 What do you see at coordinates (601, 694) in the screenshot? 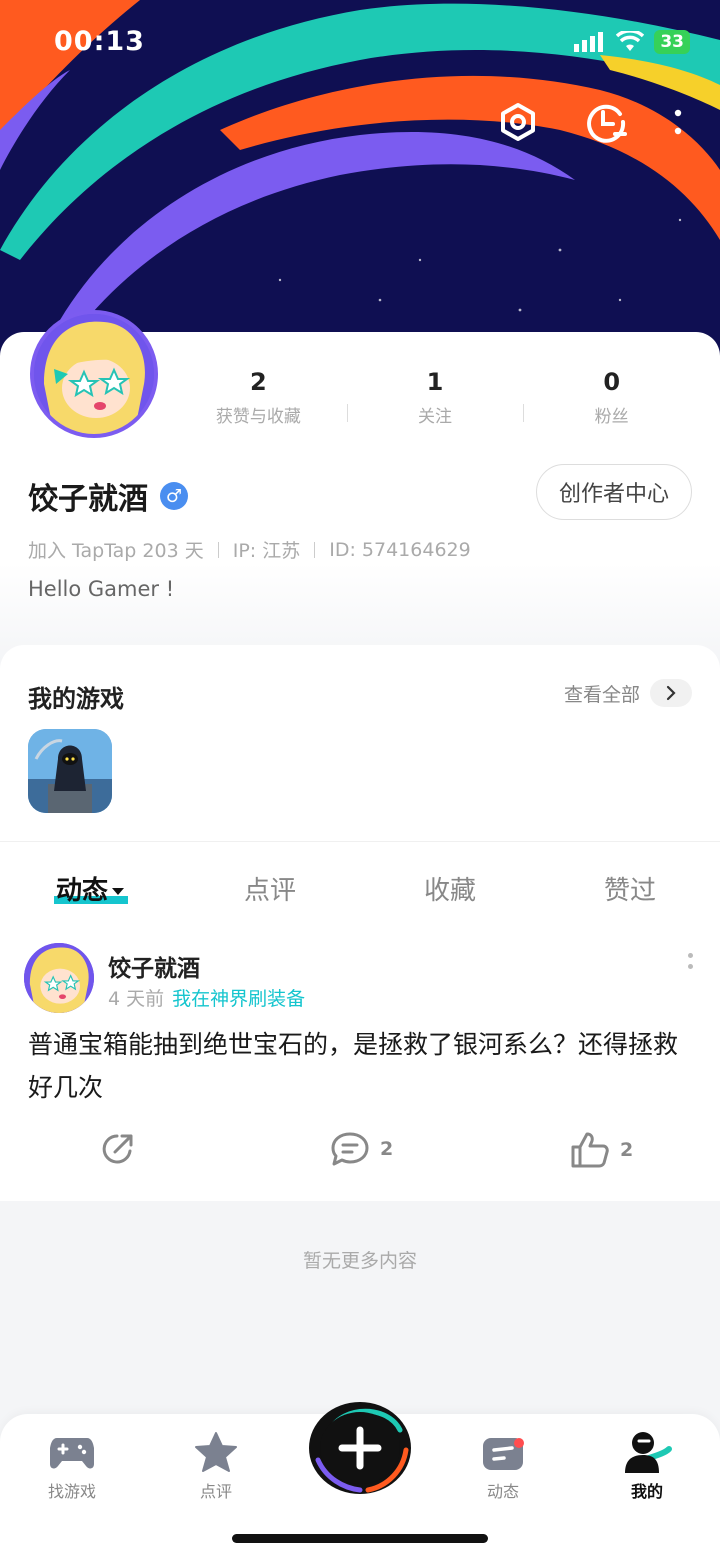
I see `view-all-label: 查看全部` at bounding box center [601, 694].